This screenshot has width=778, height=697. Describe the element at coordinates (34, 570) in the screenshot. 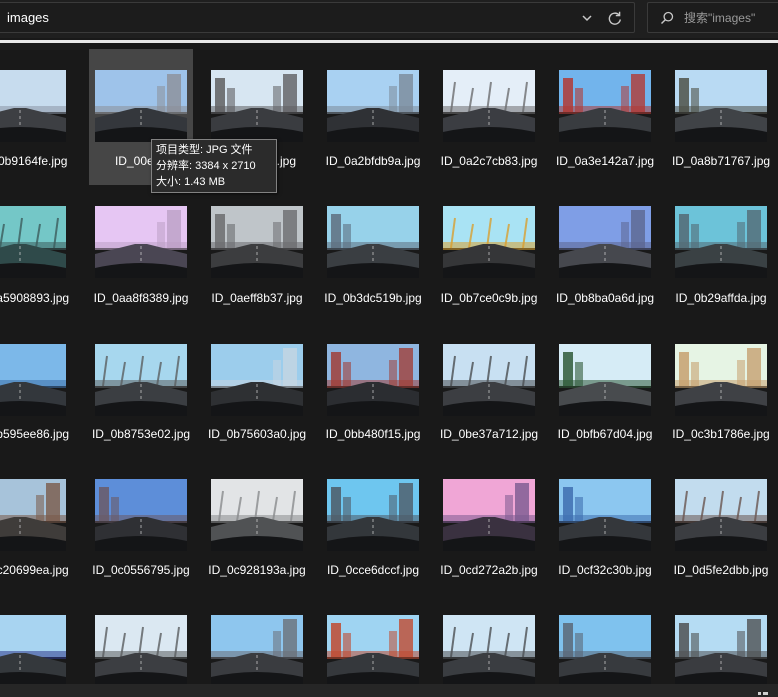

I see `file-name: ID_0c20699ea.jpg` at that location.